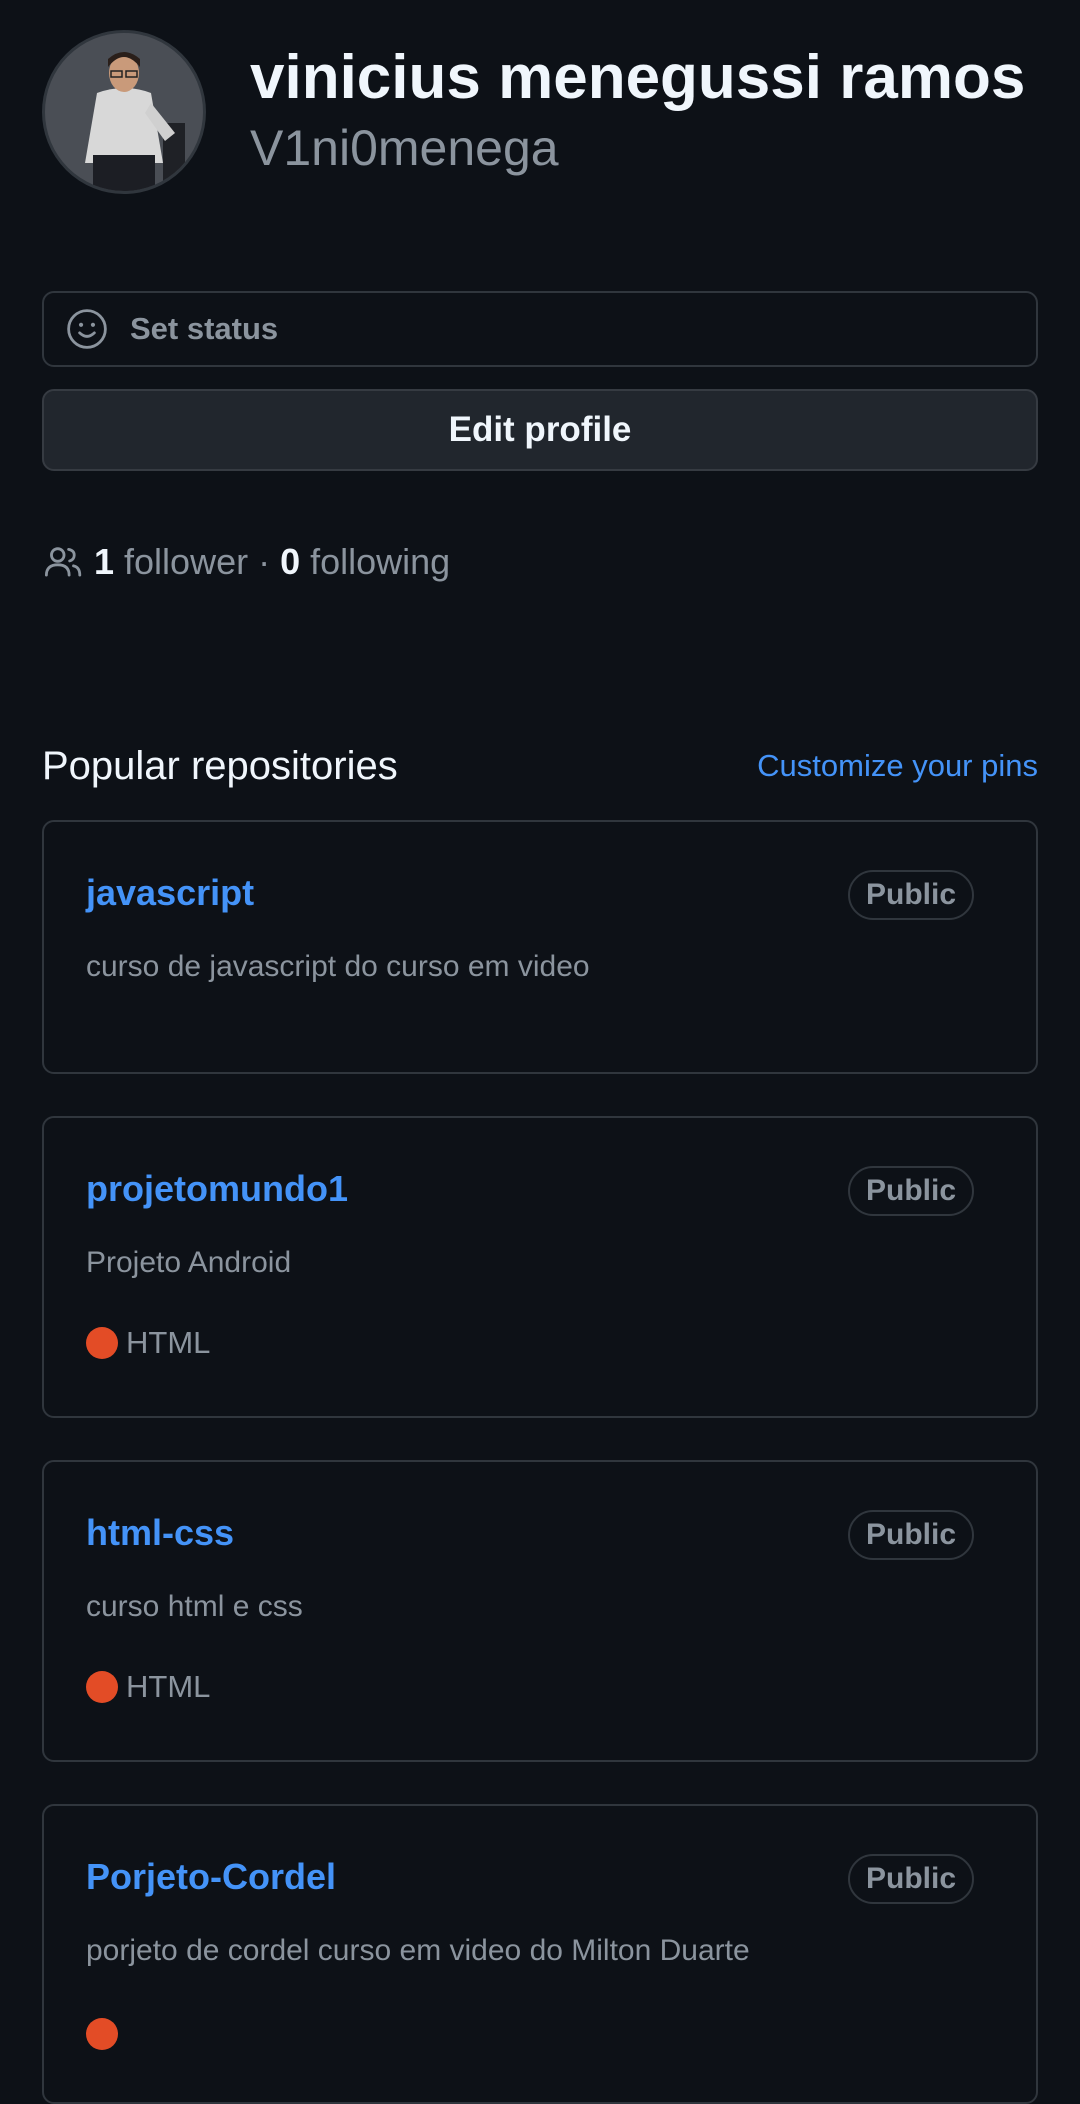  Describe the element at coordinates (189, 1262) in the screenshot. I see `repo-description: Projeto Android` at that location.